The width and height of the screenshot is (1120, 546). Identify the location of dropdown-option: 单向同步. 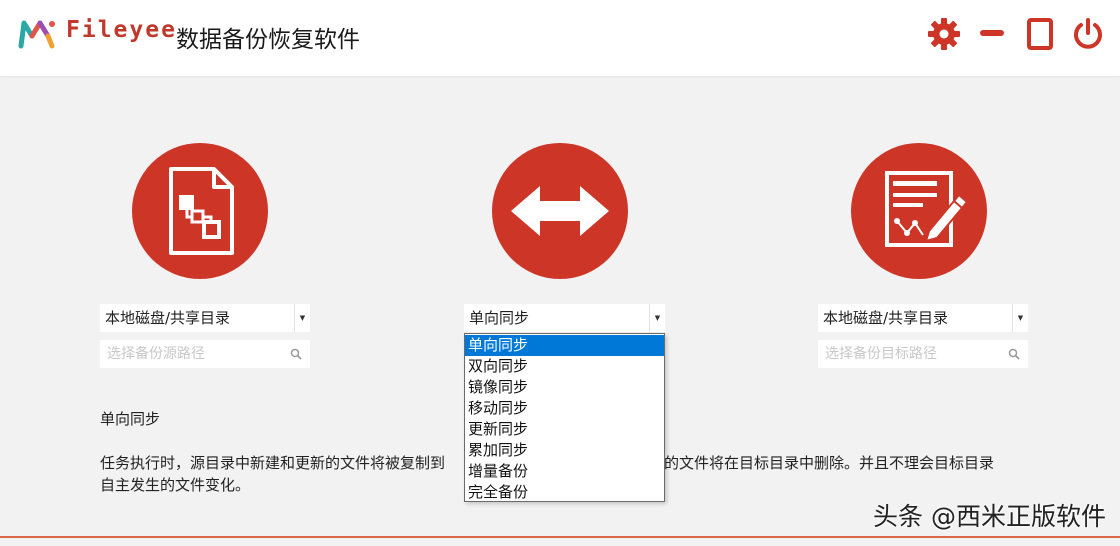
(564, 345).